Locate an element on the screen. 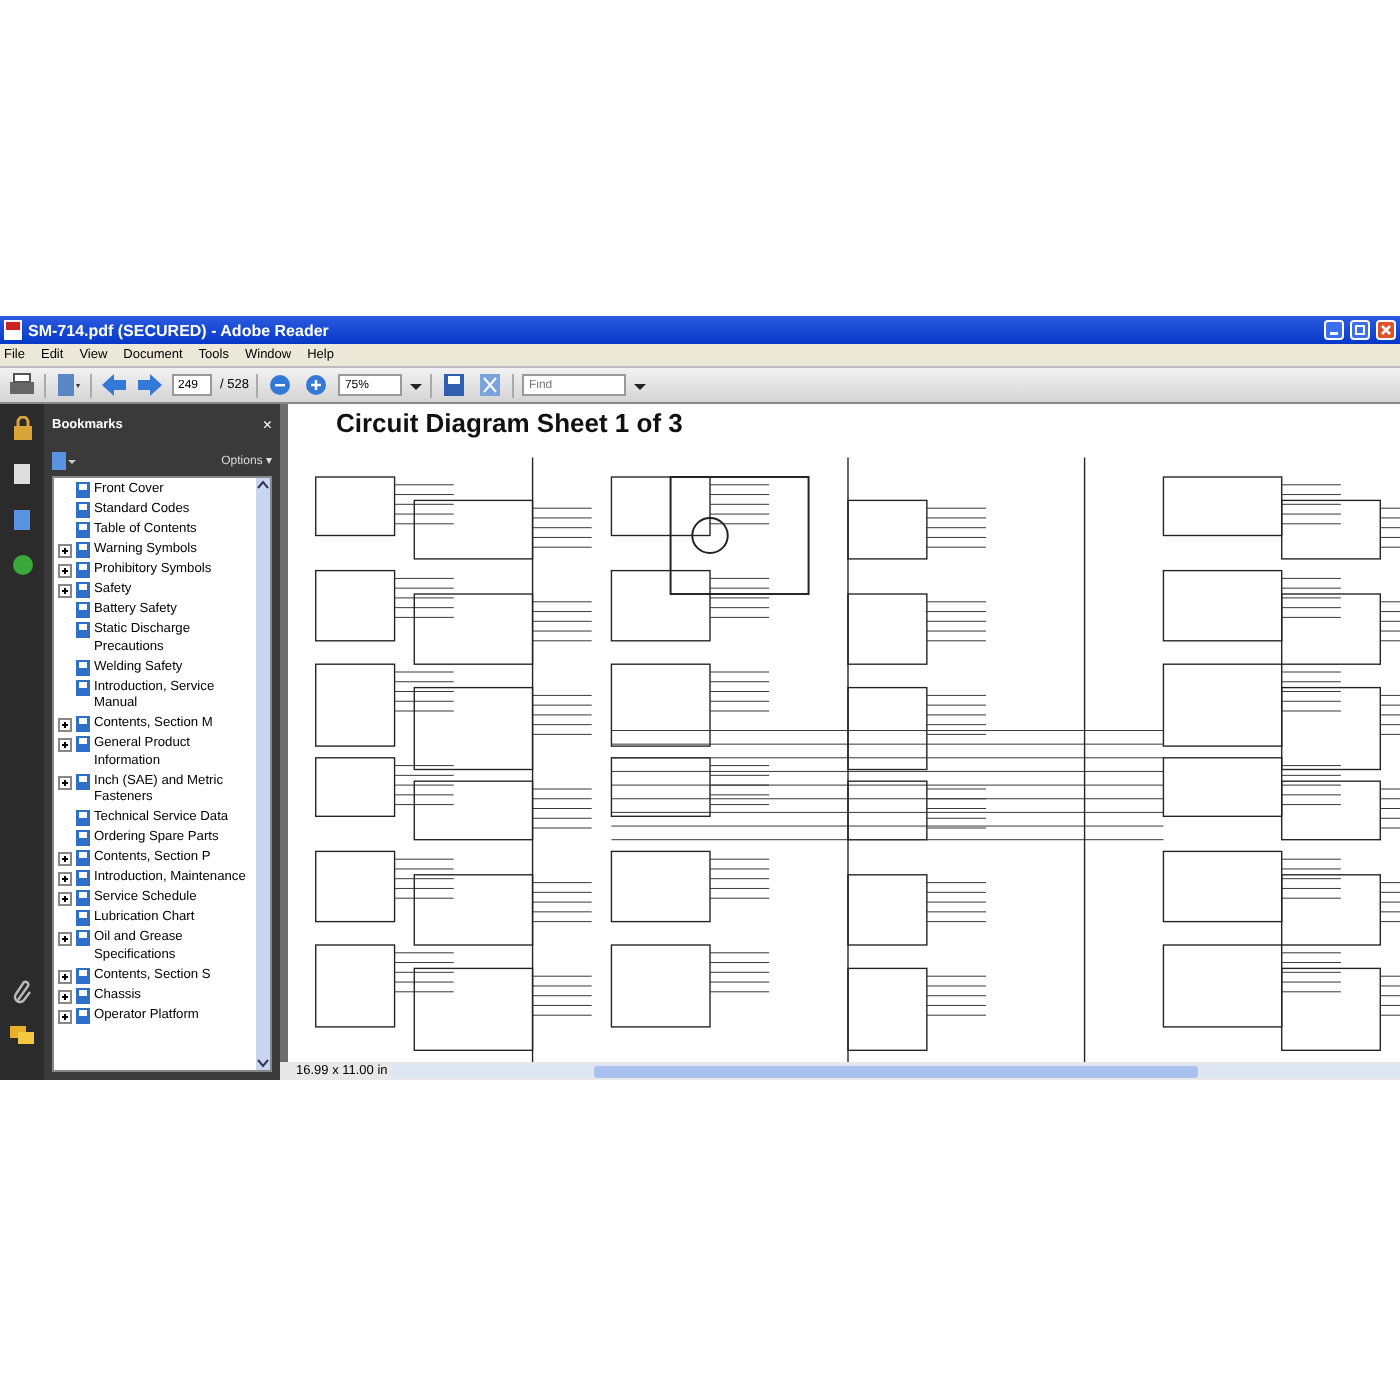 The height and width of the screenshot is (1400, 1400). scroll-down-icon is located at coordinates (263, 1063).